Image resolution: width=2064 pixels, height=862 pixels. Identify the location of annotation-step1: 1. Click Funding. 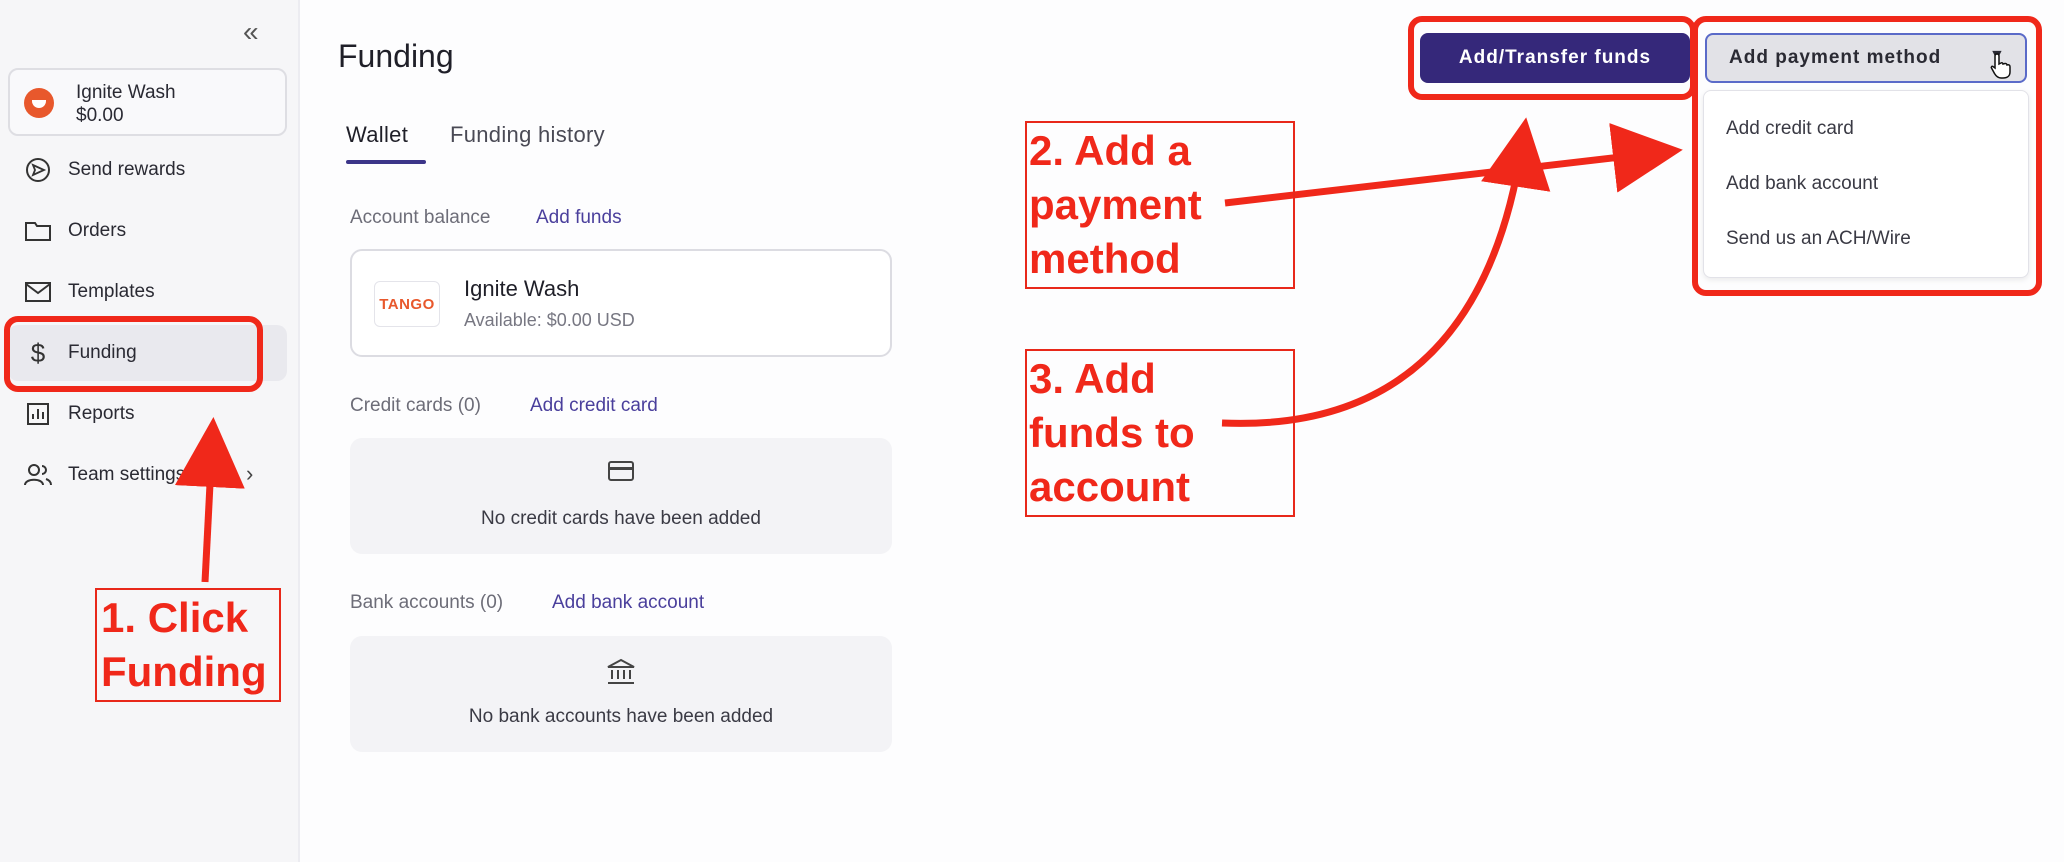
(188, 645).